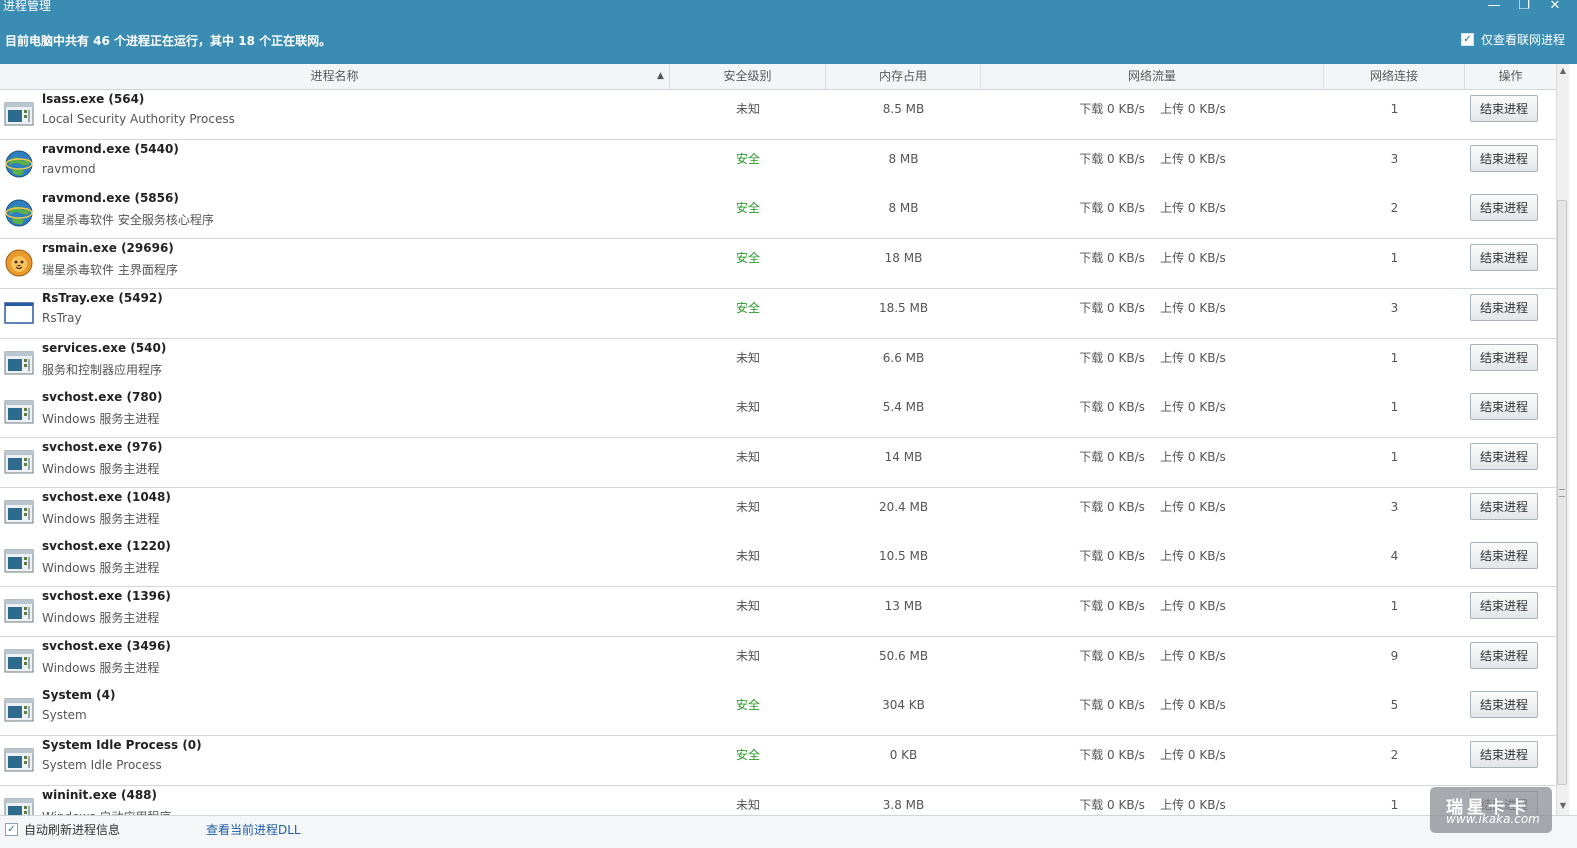 This screenshot has height=848, width=1577. I want to click on process-name: ravmond.exe (5440), so click(110, 148).